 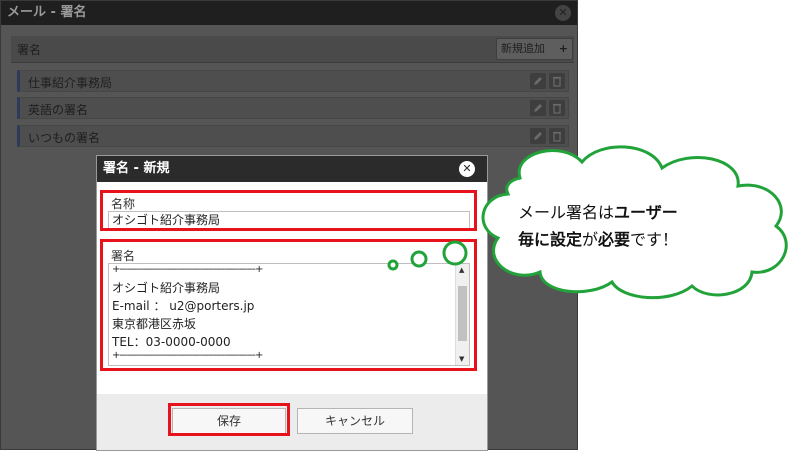 I want to click on callout-text-bold: ユーザー, so click(x=646, y=212).